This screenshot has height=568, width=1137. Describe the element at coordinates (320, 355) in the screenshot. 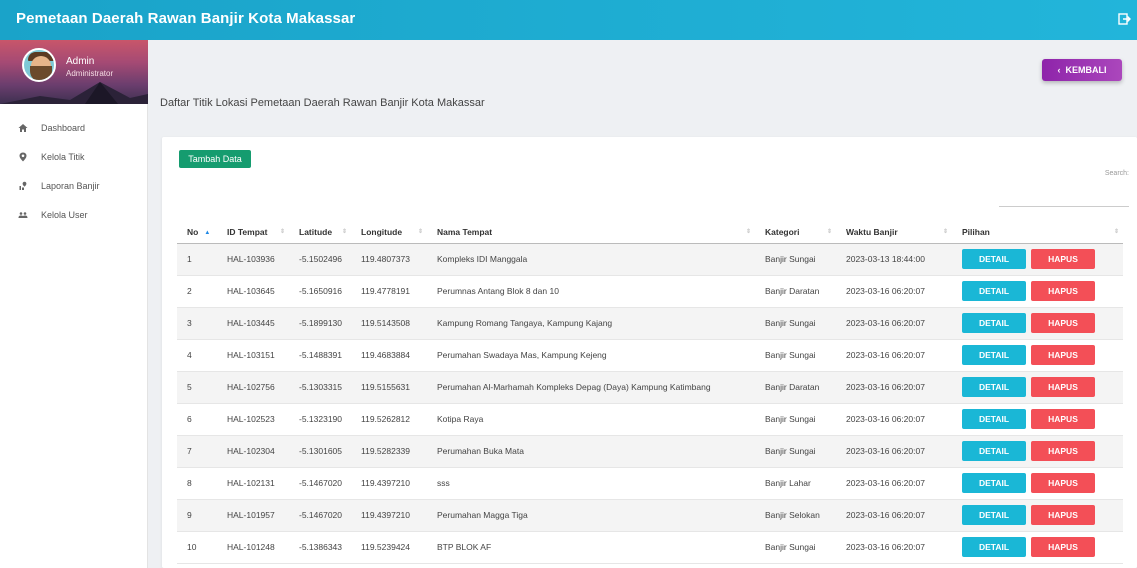

I see `cell-latitude: -5.1488391` at that location.